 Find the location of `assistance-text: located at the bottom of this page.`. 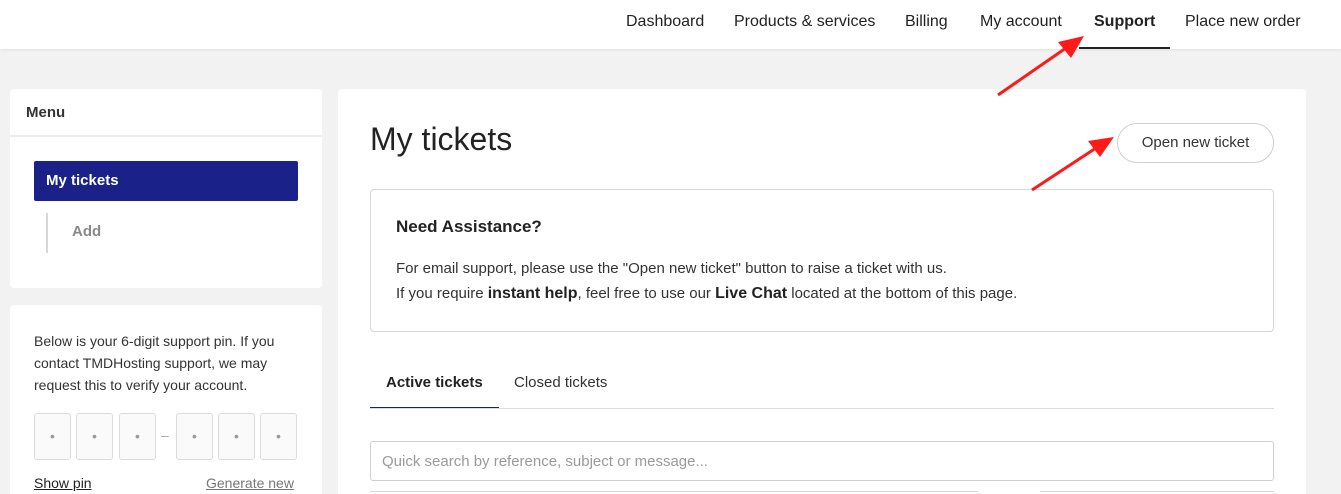

assistance-text: located at the bottom of this page. is located at coordinates (902, 293).